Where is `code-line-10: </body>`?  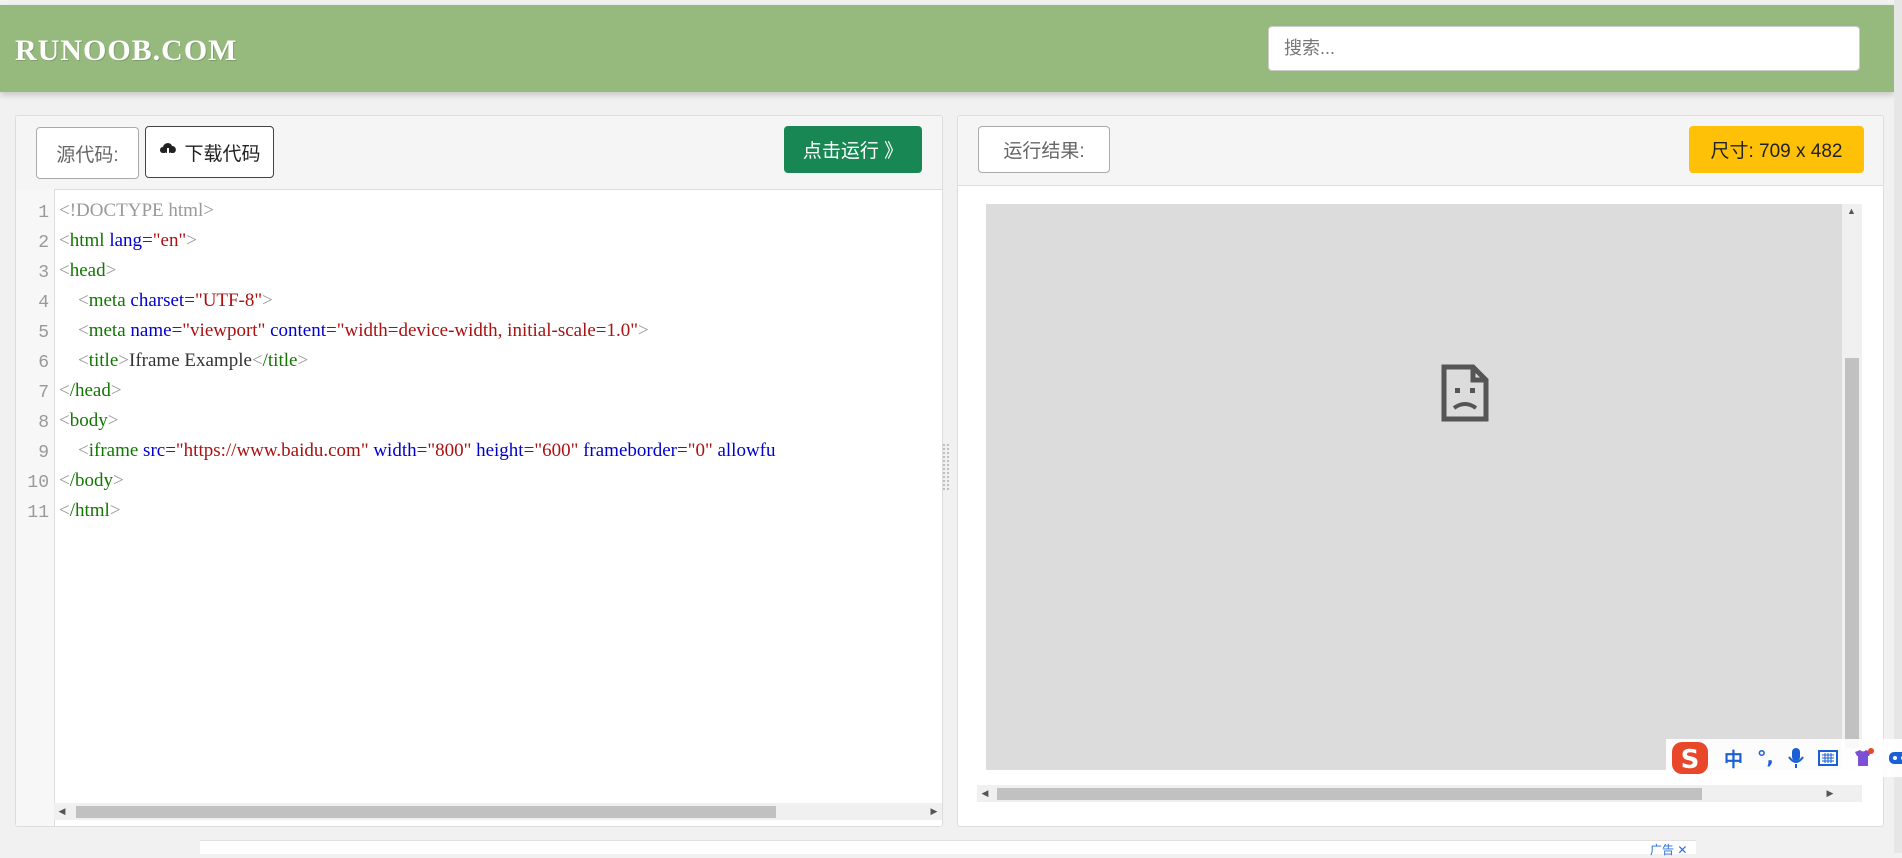 code-line-10: </body> is located at coordinates (91, 480).